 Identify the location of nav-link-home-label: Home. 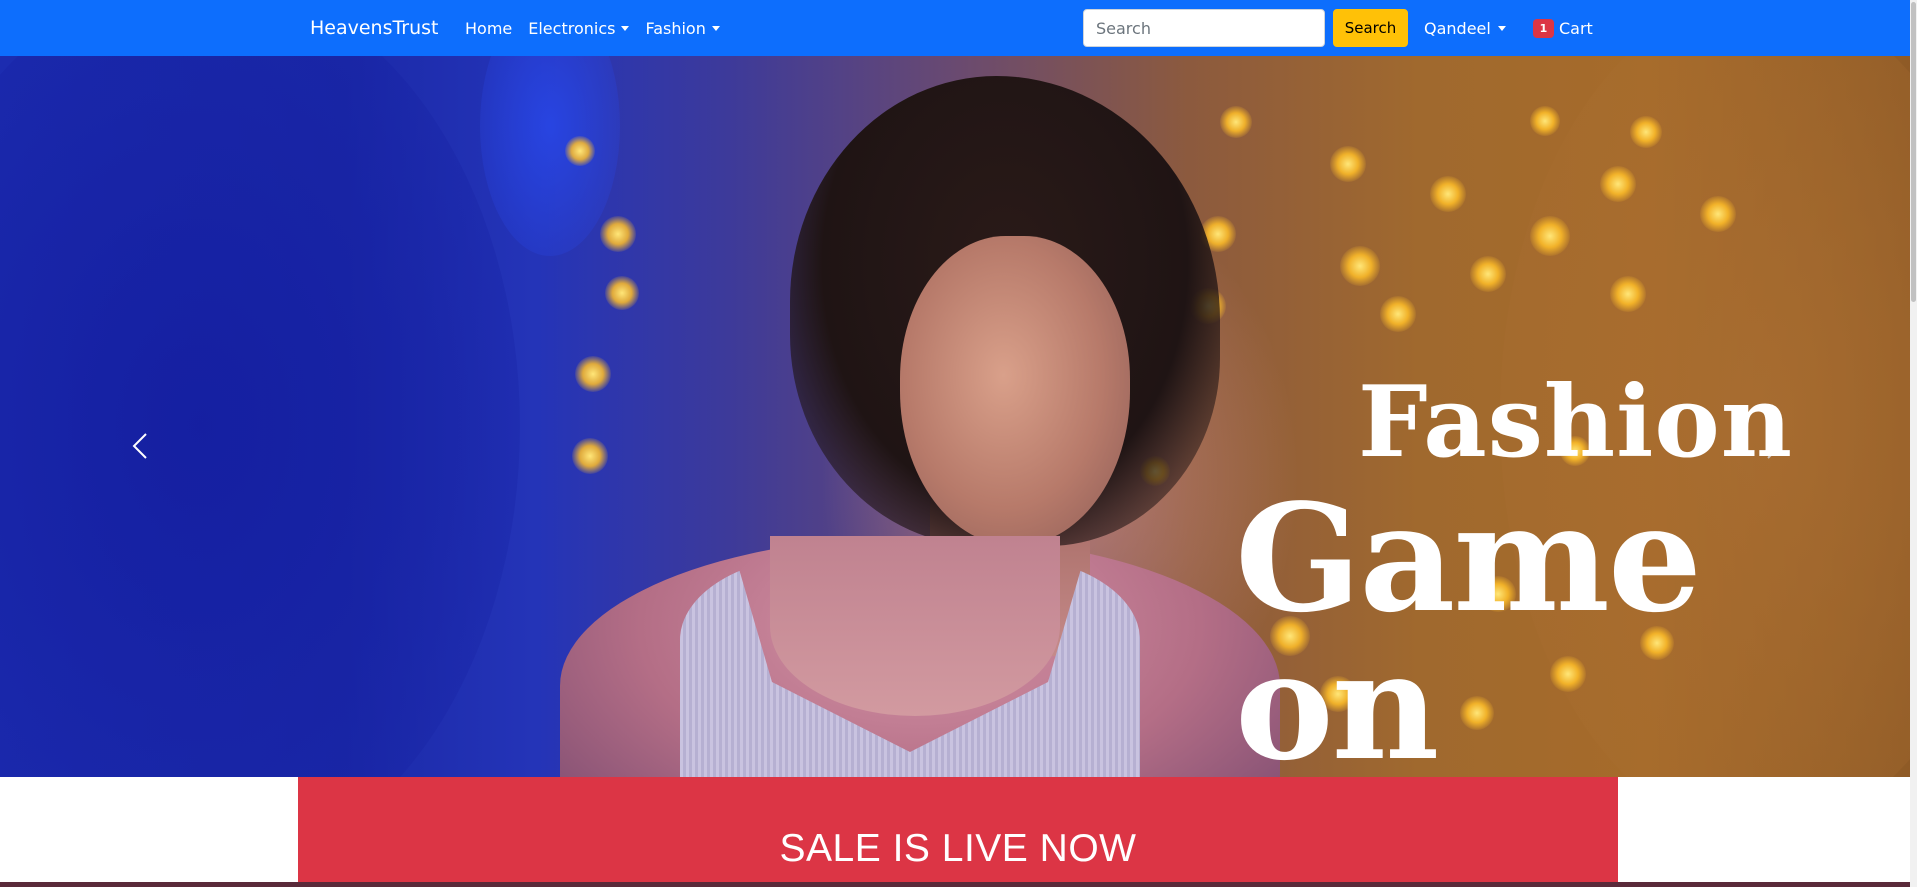
(489, 28).